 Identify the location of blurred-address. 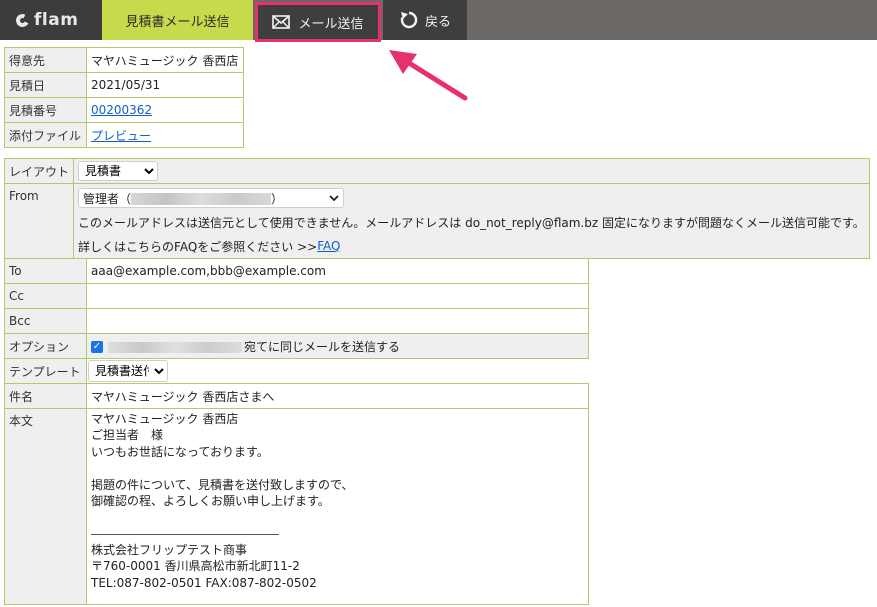
(175, 347).